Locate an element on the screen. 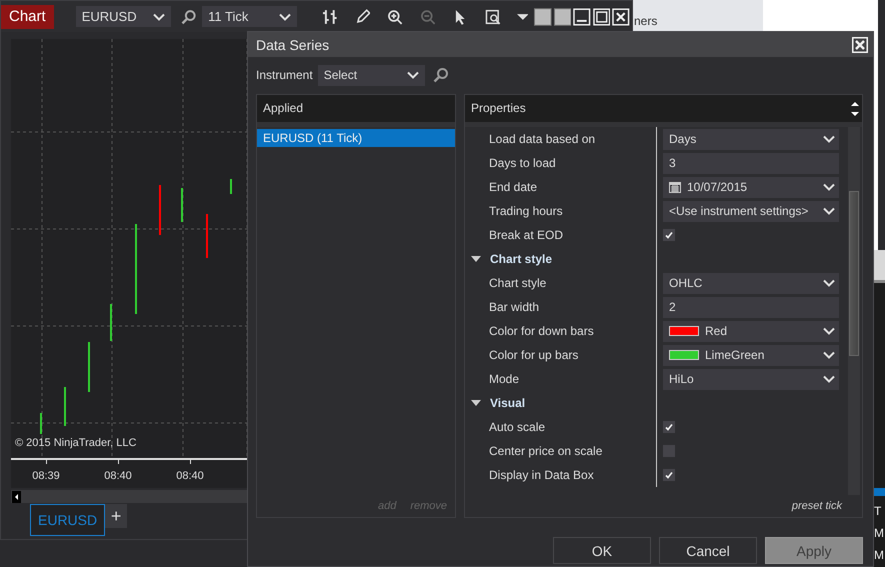 This screenshot has height=567, width=885. chart-tab: Chart is located at coordinates (27, 16).